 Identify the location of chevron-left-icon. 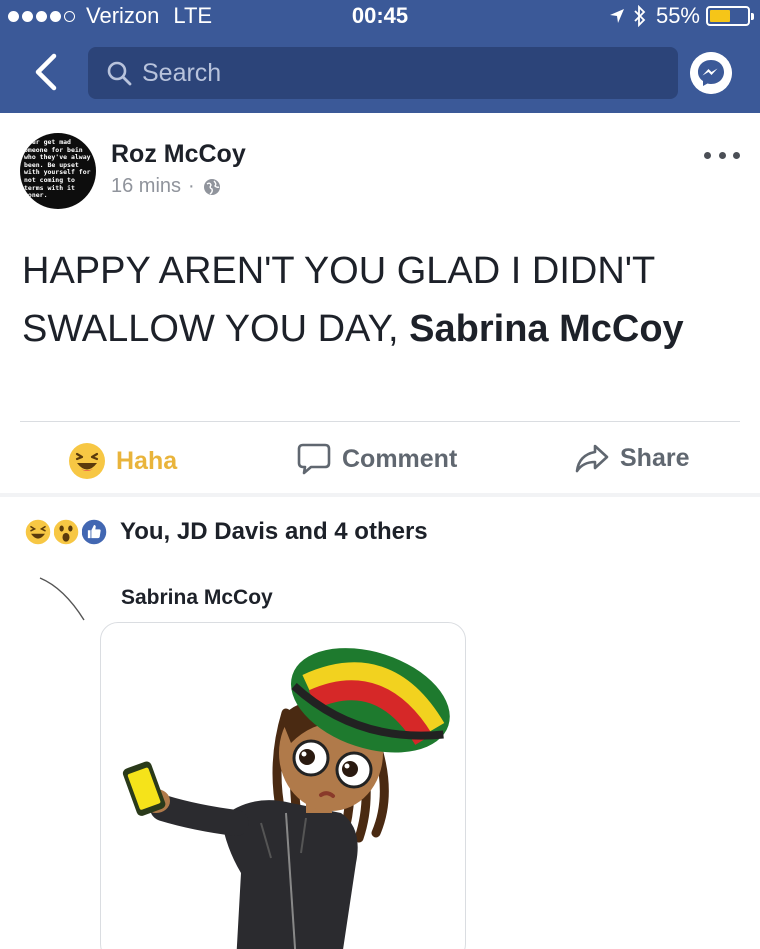
(47, 72).